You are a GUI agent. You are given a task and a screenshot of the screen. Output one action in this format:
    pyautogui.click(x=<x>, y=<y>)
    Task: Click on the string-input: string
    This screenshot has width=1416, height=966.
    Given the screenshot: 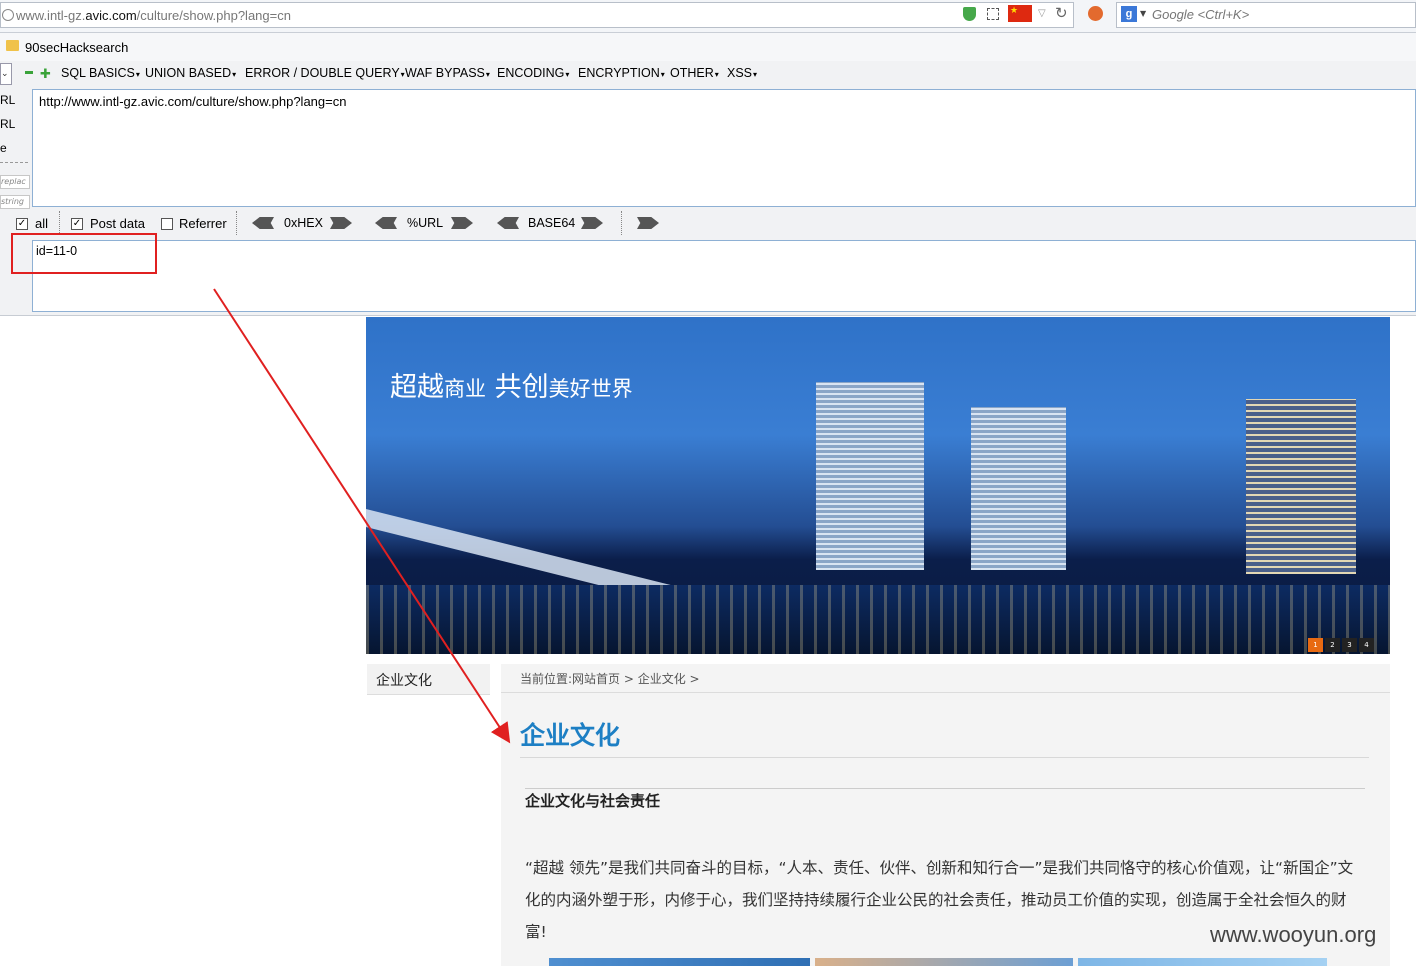 What is the action you would take?
    pyautogui.click(x=15, y=202)
    